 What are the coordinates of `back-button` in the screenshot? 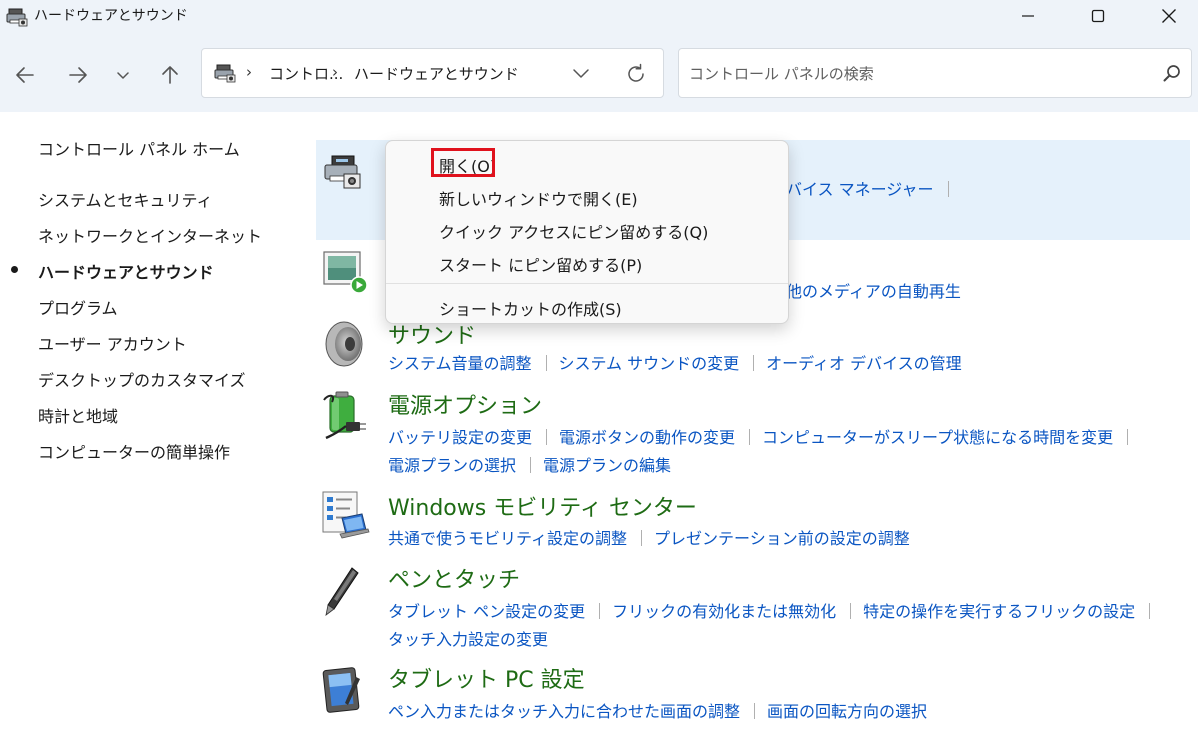 It's located at (25, 75).